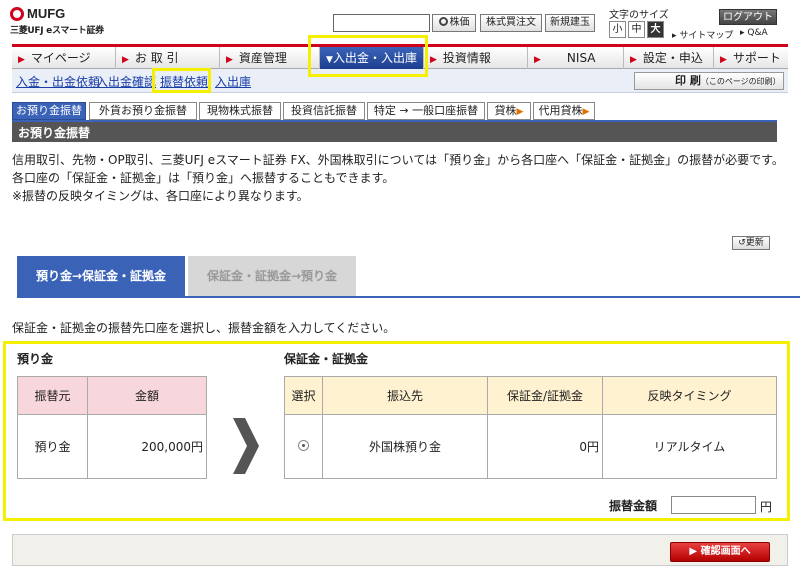 Image resolution: width=800 pixels, height=575 pixels. I want to click on tab-stock-transfer: 現物株式振替, so click(240, 111).